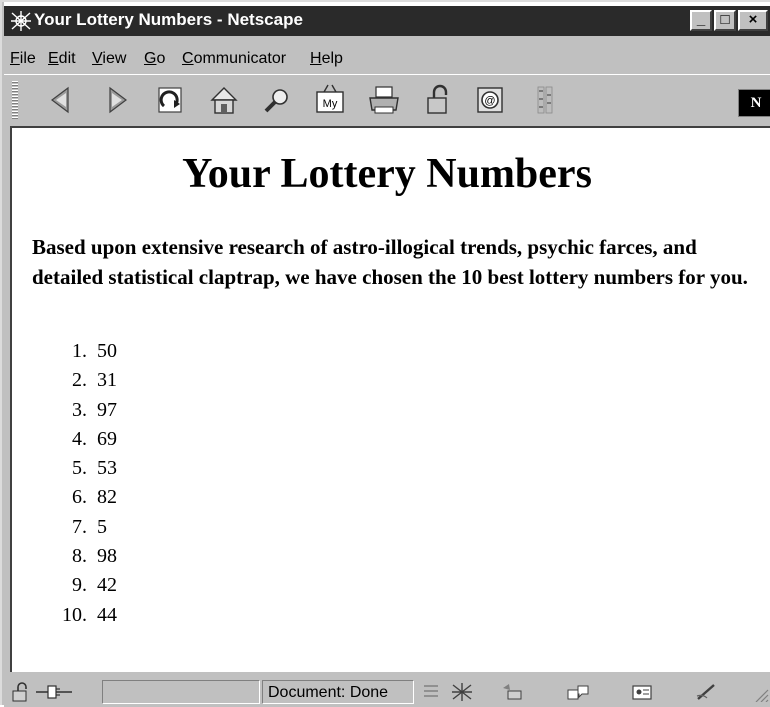  Describe the element at coordinates (384, 100) in the screenshot. I see `print-icon` at that location.